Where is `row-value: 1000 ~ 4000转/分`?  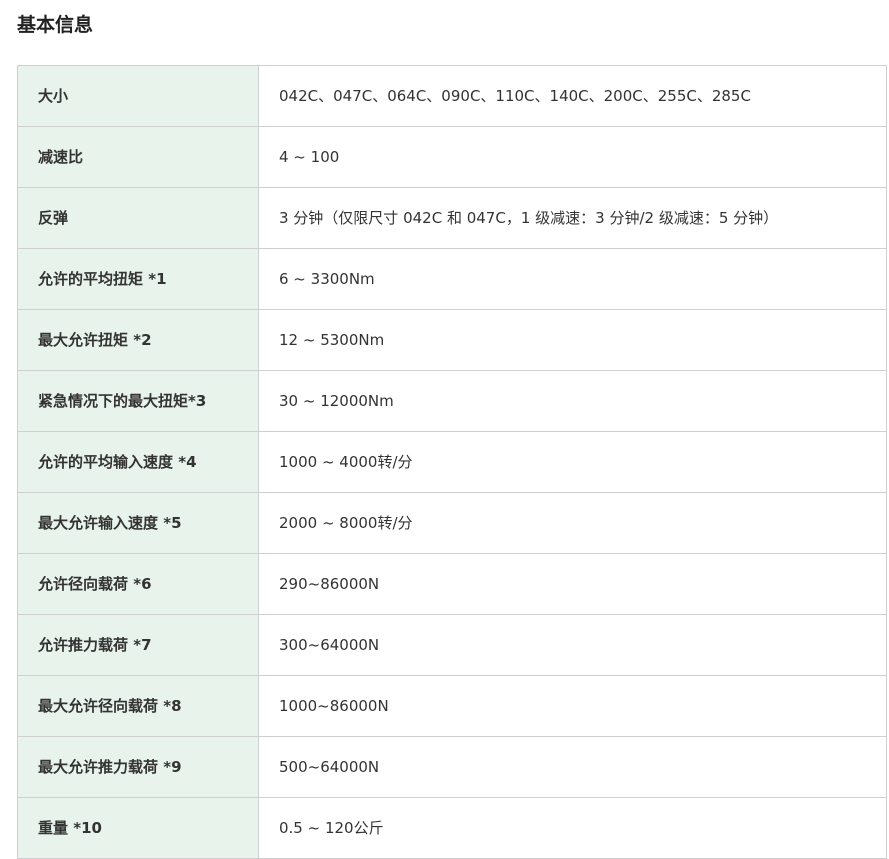
row-value: 1000 ~ 4000转/分 is located at coordinates (572, 462).